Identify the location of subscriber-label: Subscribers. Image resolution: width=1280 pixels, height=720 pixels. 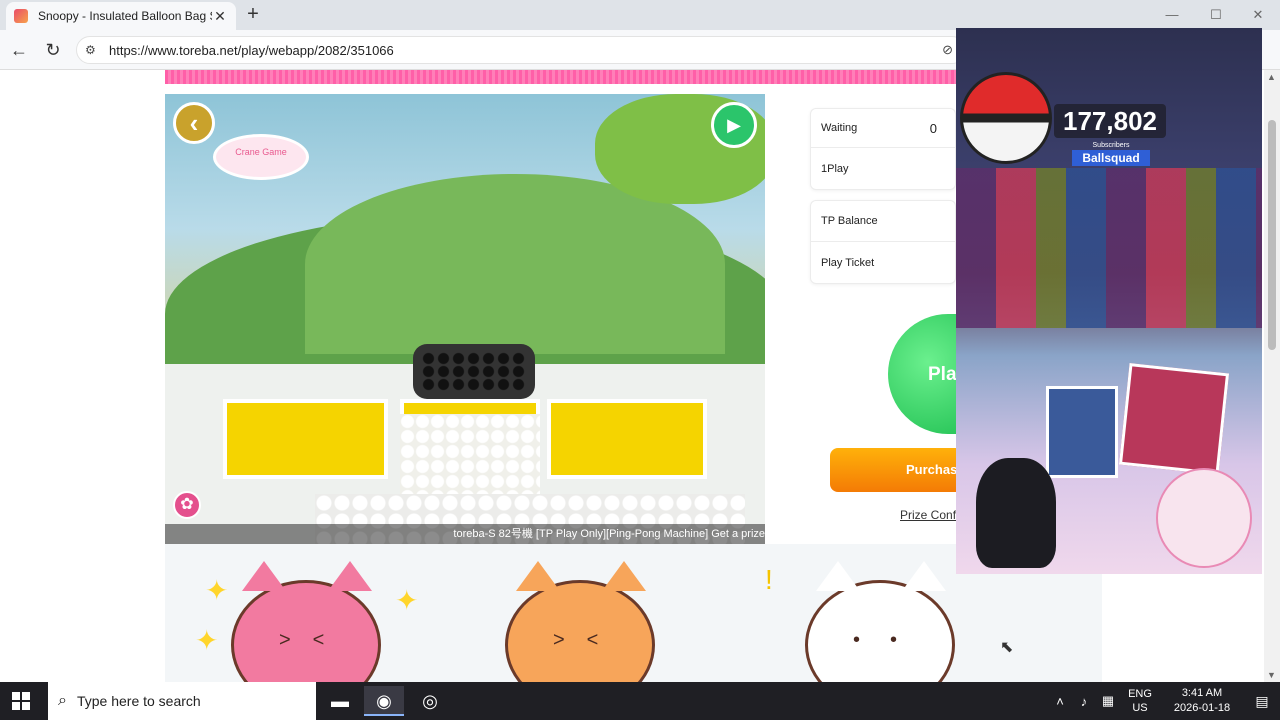
(1111, 145).